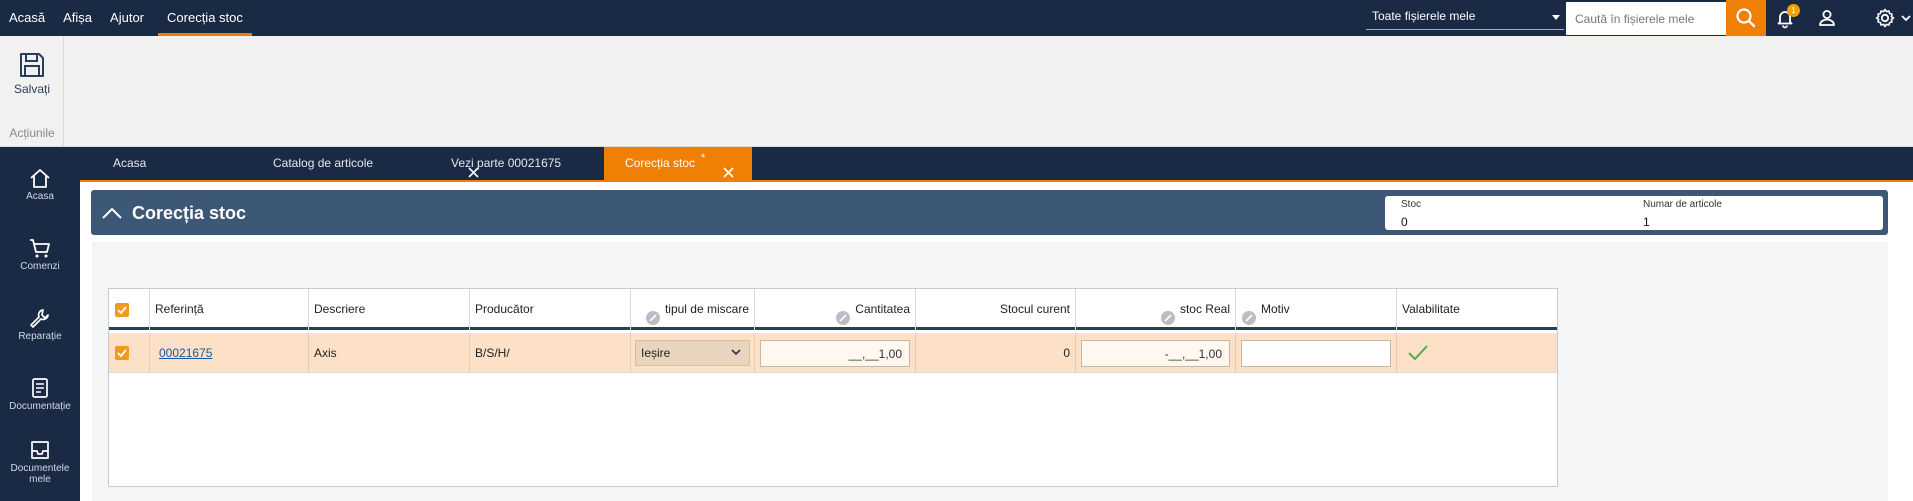  I want to click on user-icon, so click(1827, 18).